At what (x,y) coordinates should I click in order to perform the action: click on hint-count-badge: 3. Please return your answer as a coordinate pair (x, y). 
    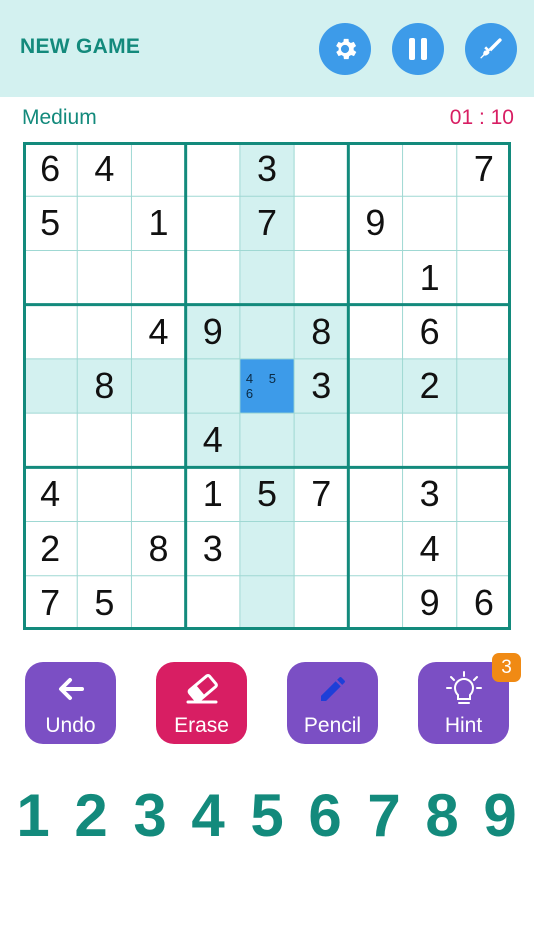
    Looking at the image, I should click on (506, 667).